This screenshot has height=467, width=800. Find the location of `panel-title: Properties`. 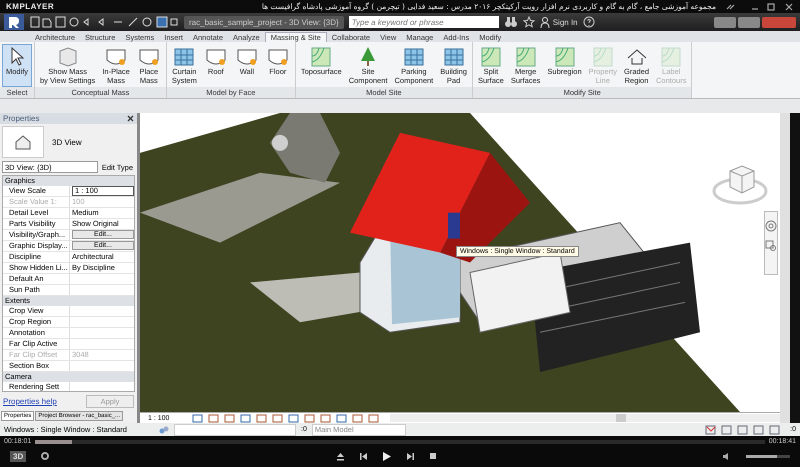

panel-title: Properties is located at coordinates (21, 118).